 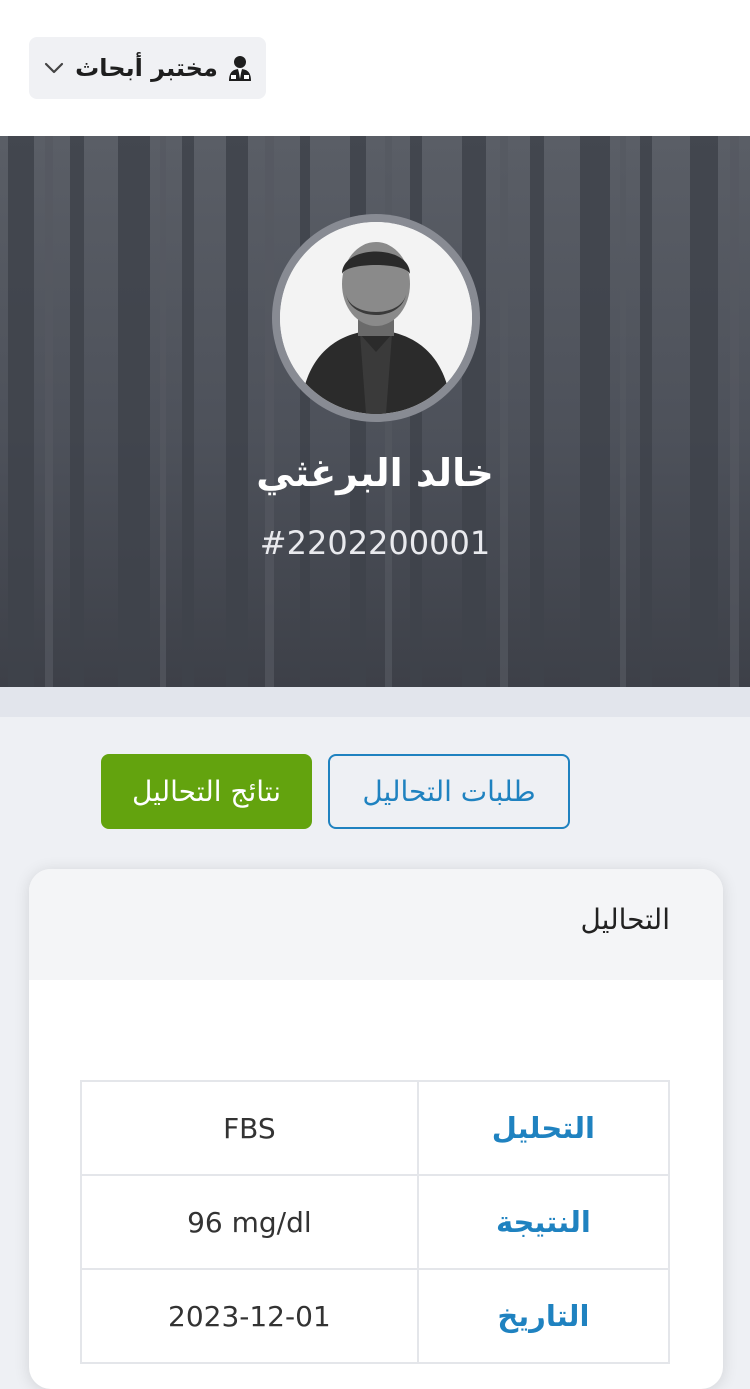 I want to click on table-row: النتيجة 96 mg/dl, so click(x=375, y=1222).